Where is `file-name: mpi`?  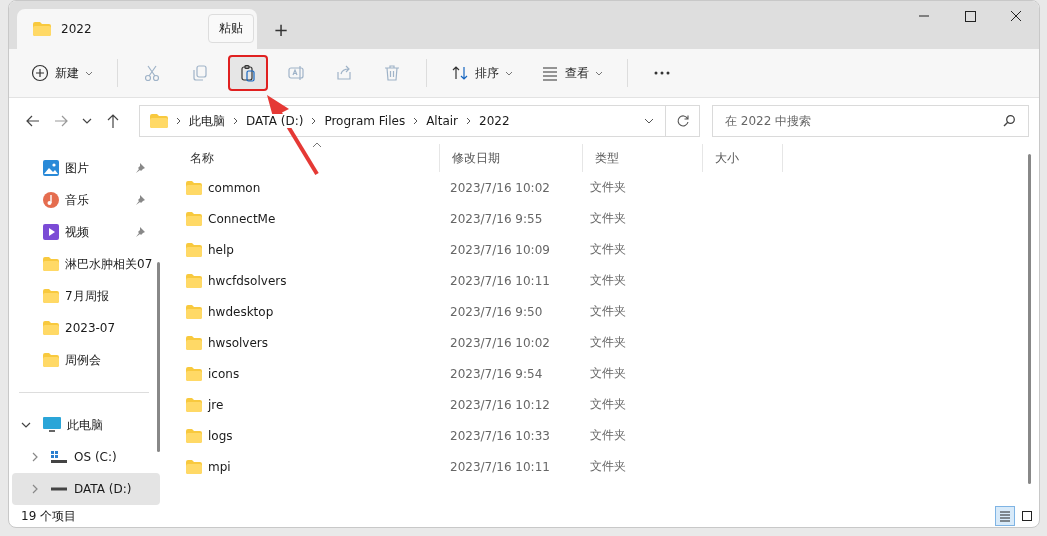
file-name: mpi is located at coordinates (219, 466).